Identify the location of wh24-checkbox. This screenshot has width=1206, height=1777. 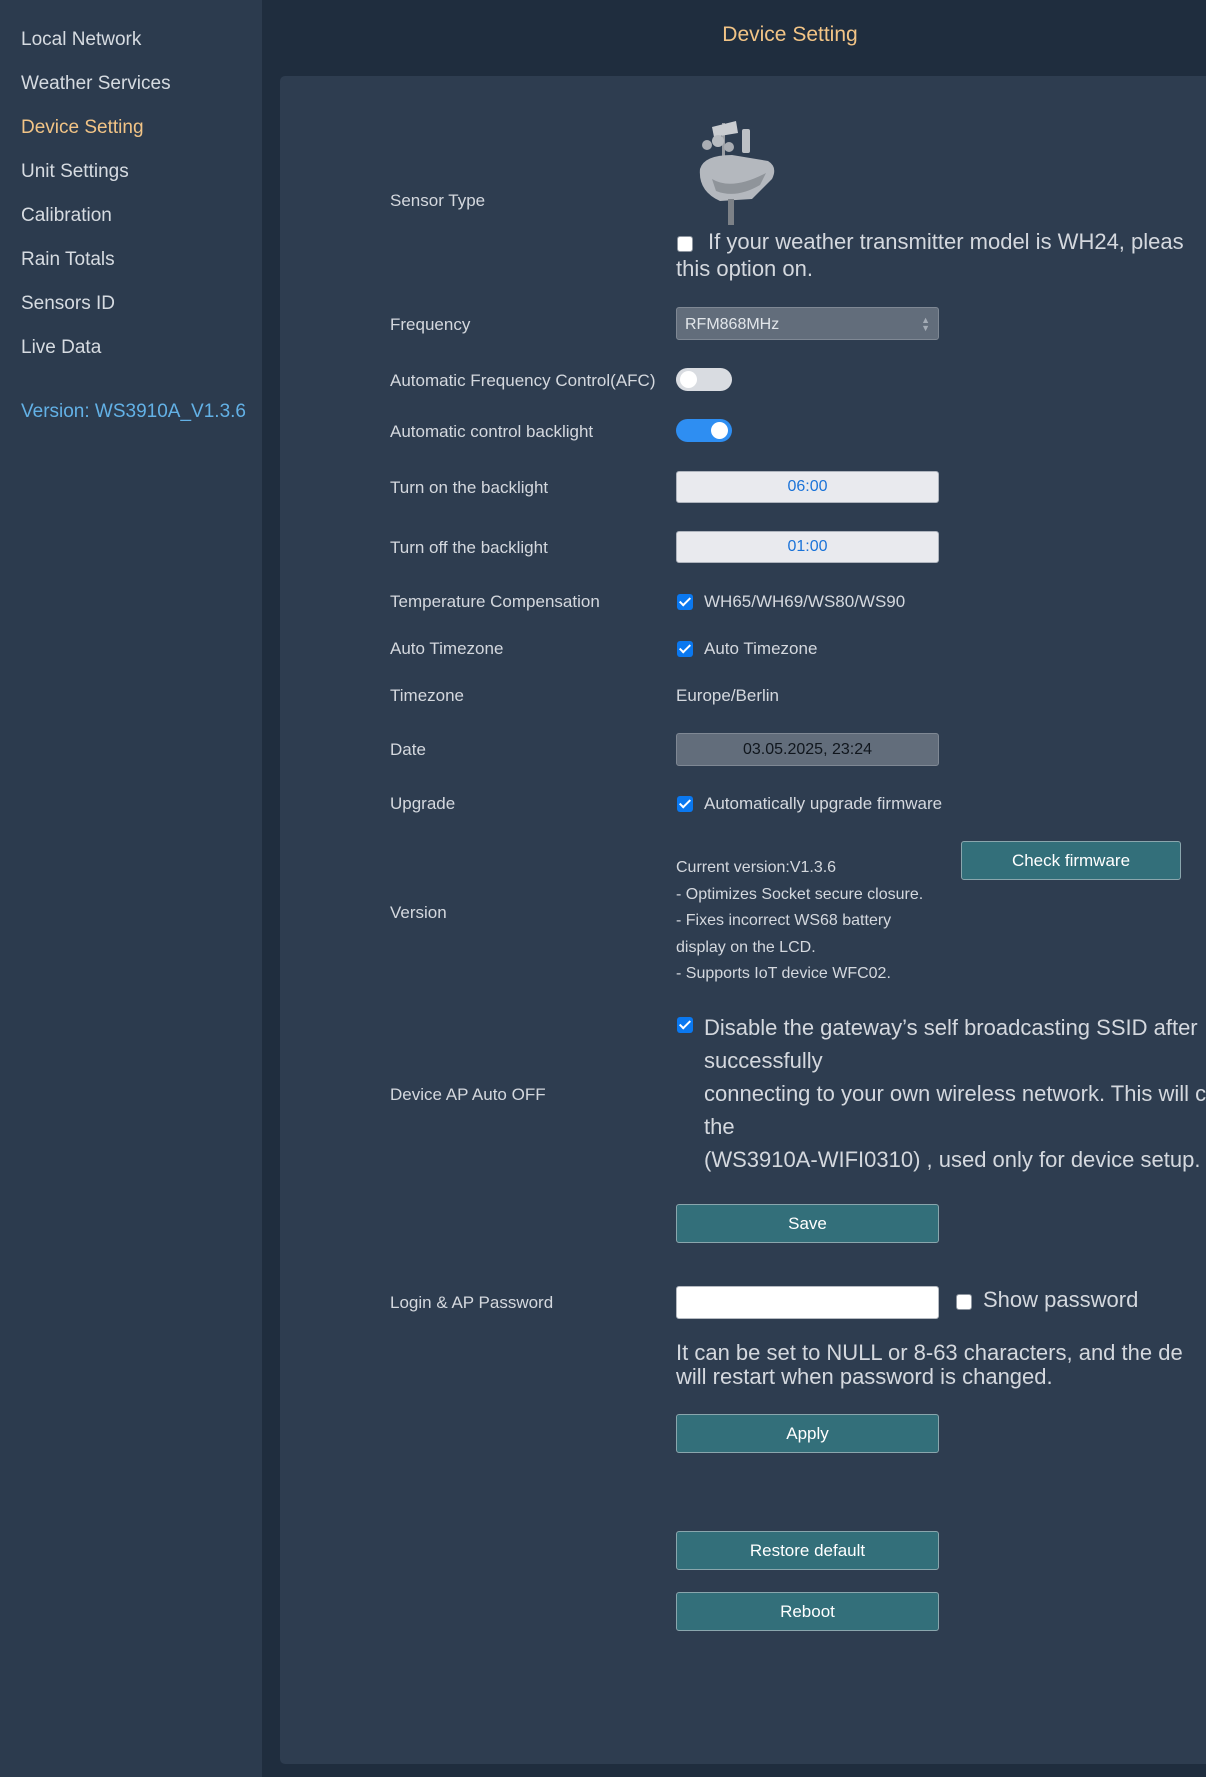
(685, 244).